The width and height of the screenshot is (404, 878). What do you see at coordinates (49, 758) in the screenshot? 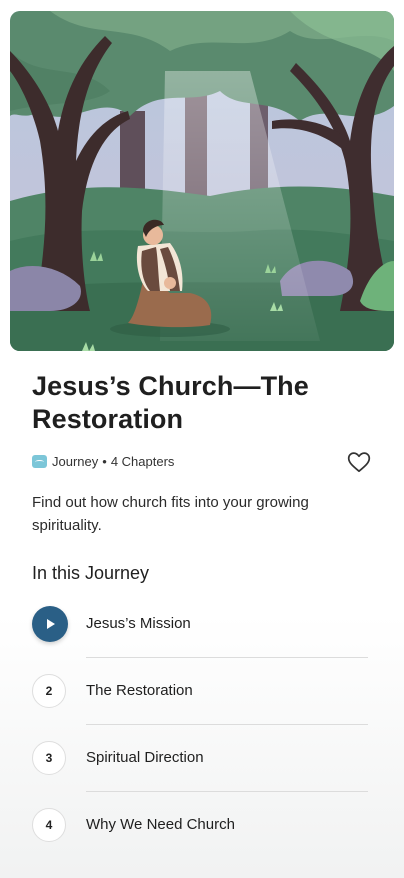
I see `chapter-number-badge: 3` at bounding box center [49, 758].